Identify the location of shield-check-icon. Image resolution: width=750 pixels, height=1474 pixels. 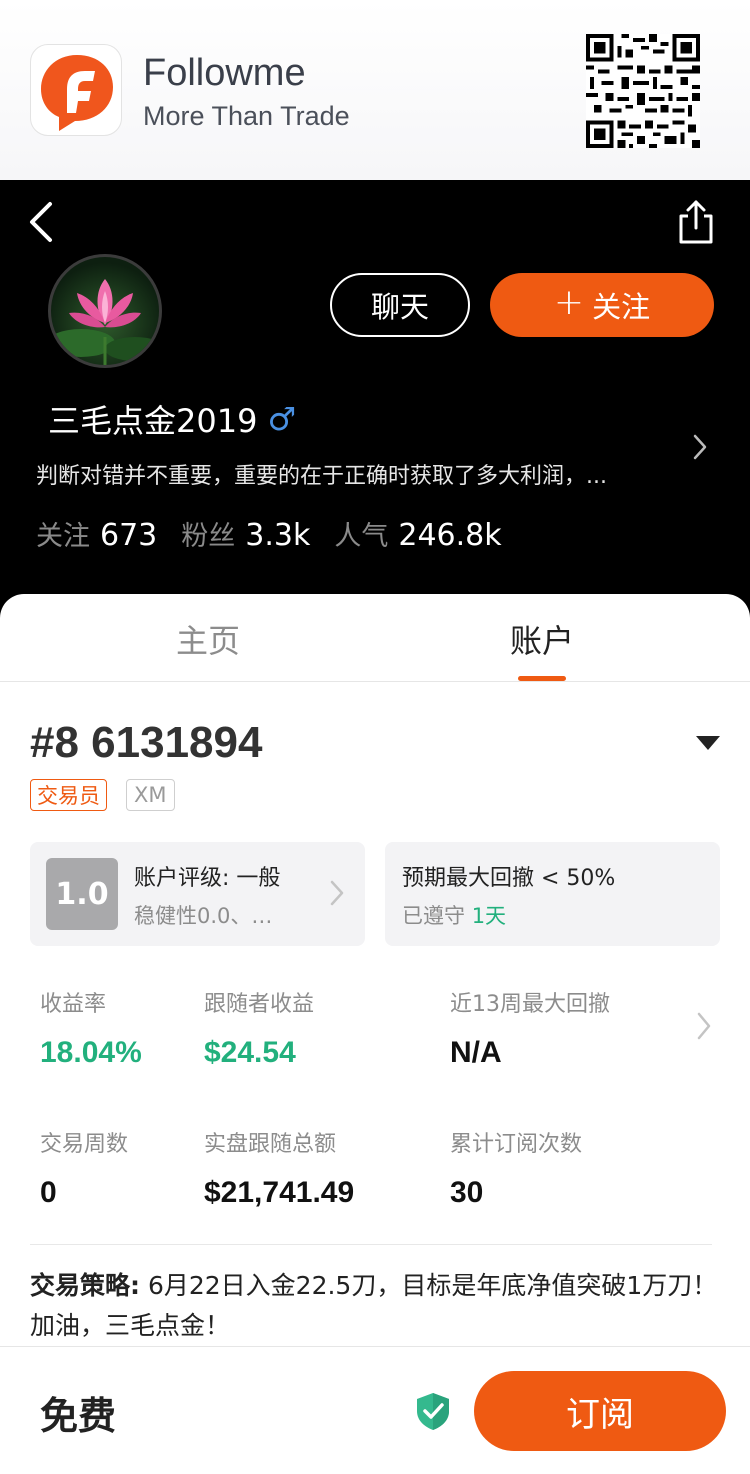
(433, 1411).